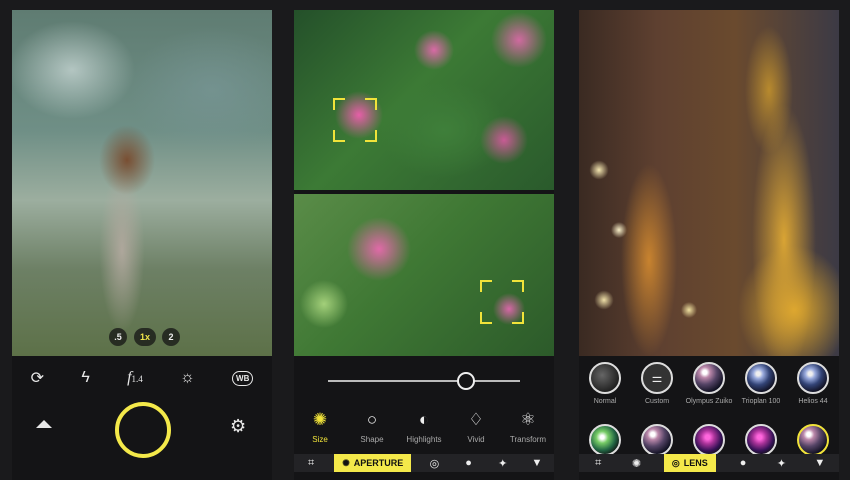 The image size is (850, 480). I want to click on white-balance-icon: WB, so click(243, 378).